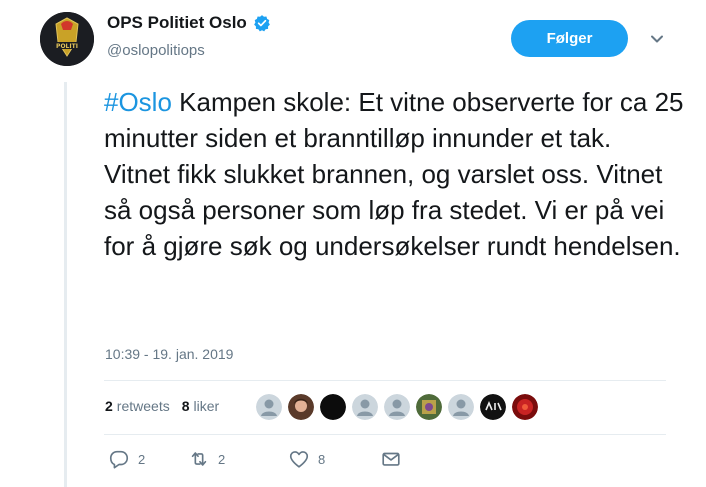 The image size is (706, 487). Describe the element at coordinates (148, 459) in the screenshot. I see `reply-button: 2` at that location.